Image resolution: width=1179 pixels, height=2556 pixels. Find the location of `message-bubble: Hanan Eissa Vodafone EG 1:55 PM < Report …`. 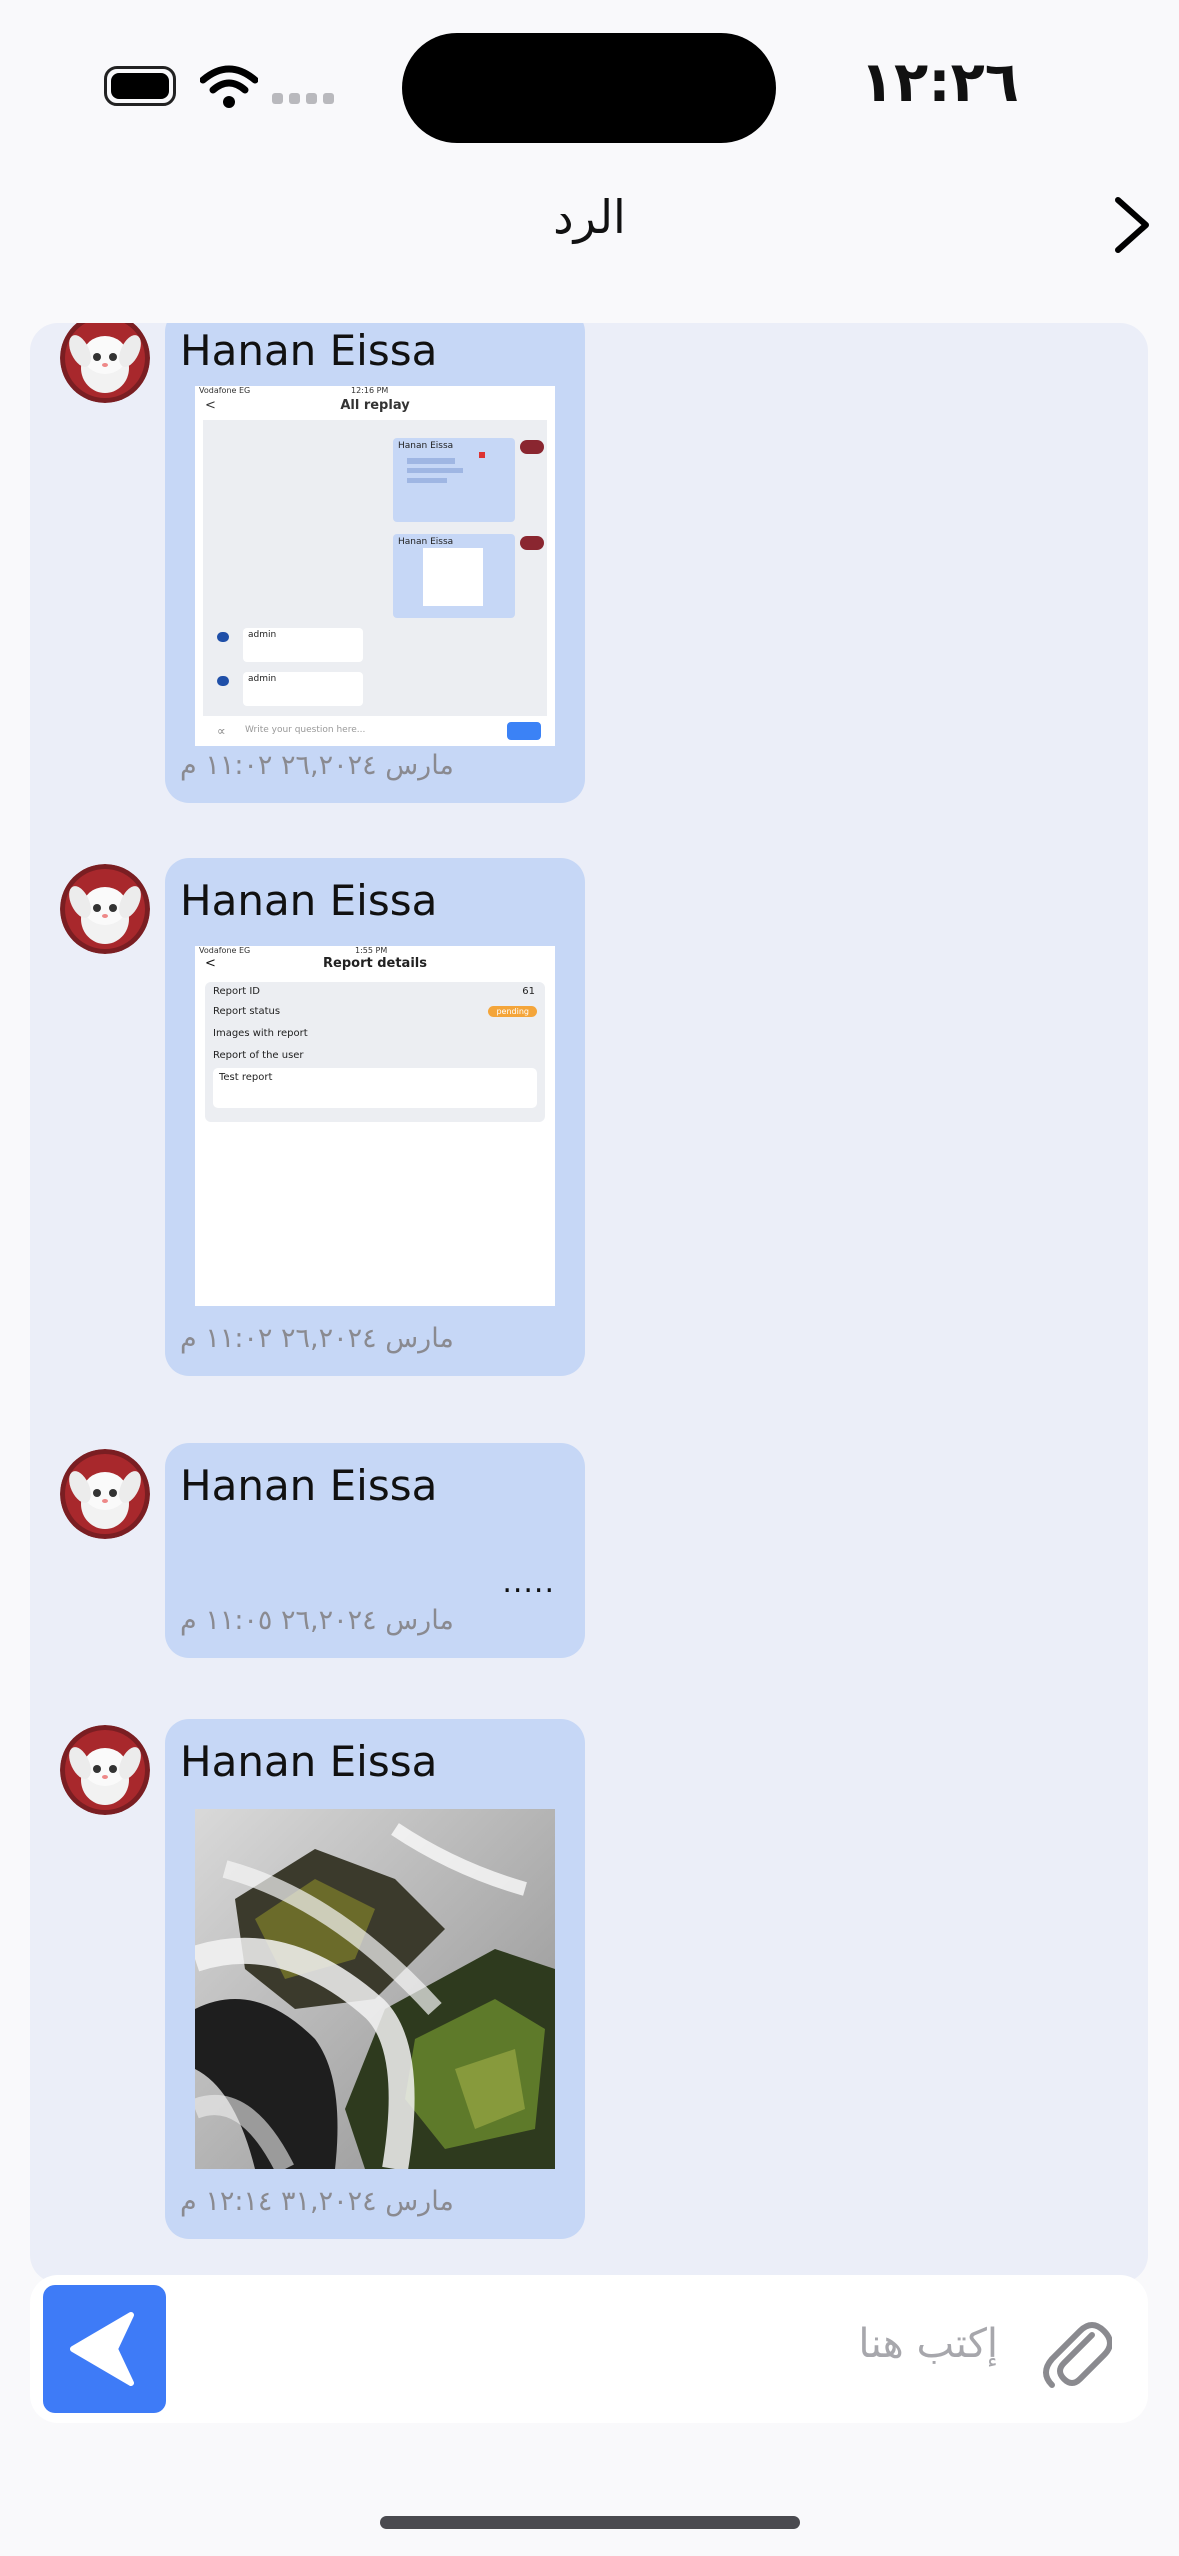

message-bubble: Hanan Eissa Vodafone EG 1:55 PM < Report … is located at coordinates (375, 1117).